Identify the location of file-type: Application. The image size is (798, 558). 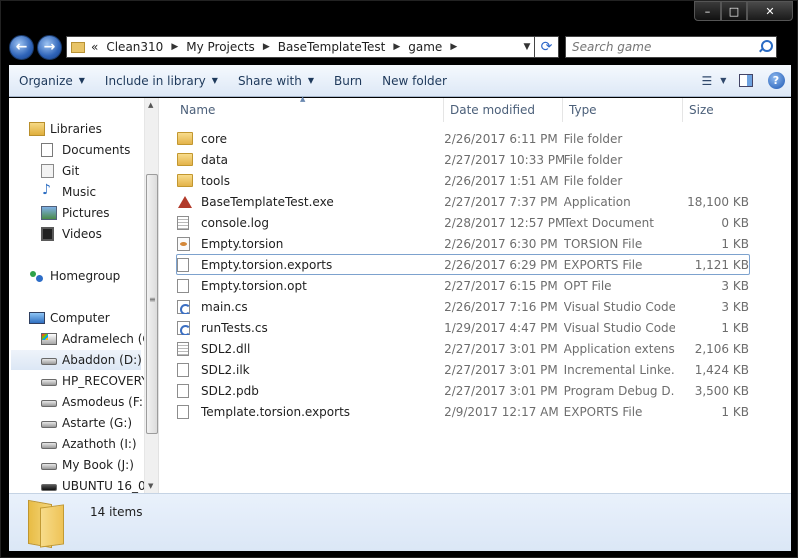
(597, 201).